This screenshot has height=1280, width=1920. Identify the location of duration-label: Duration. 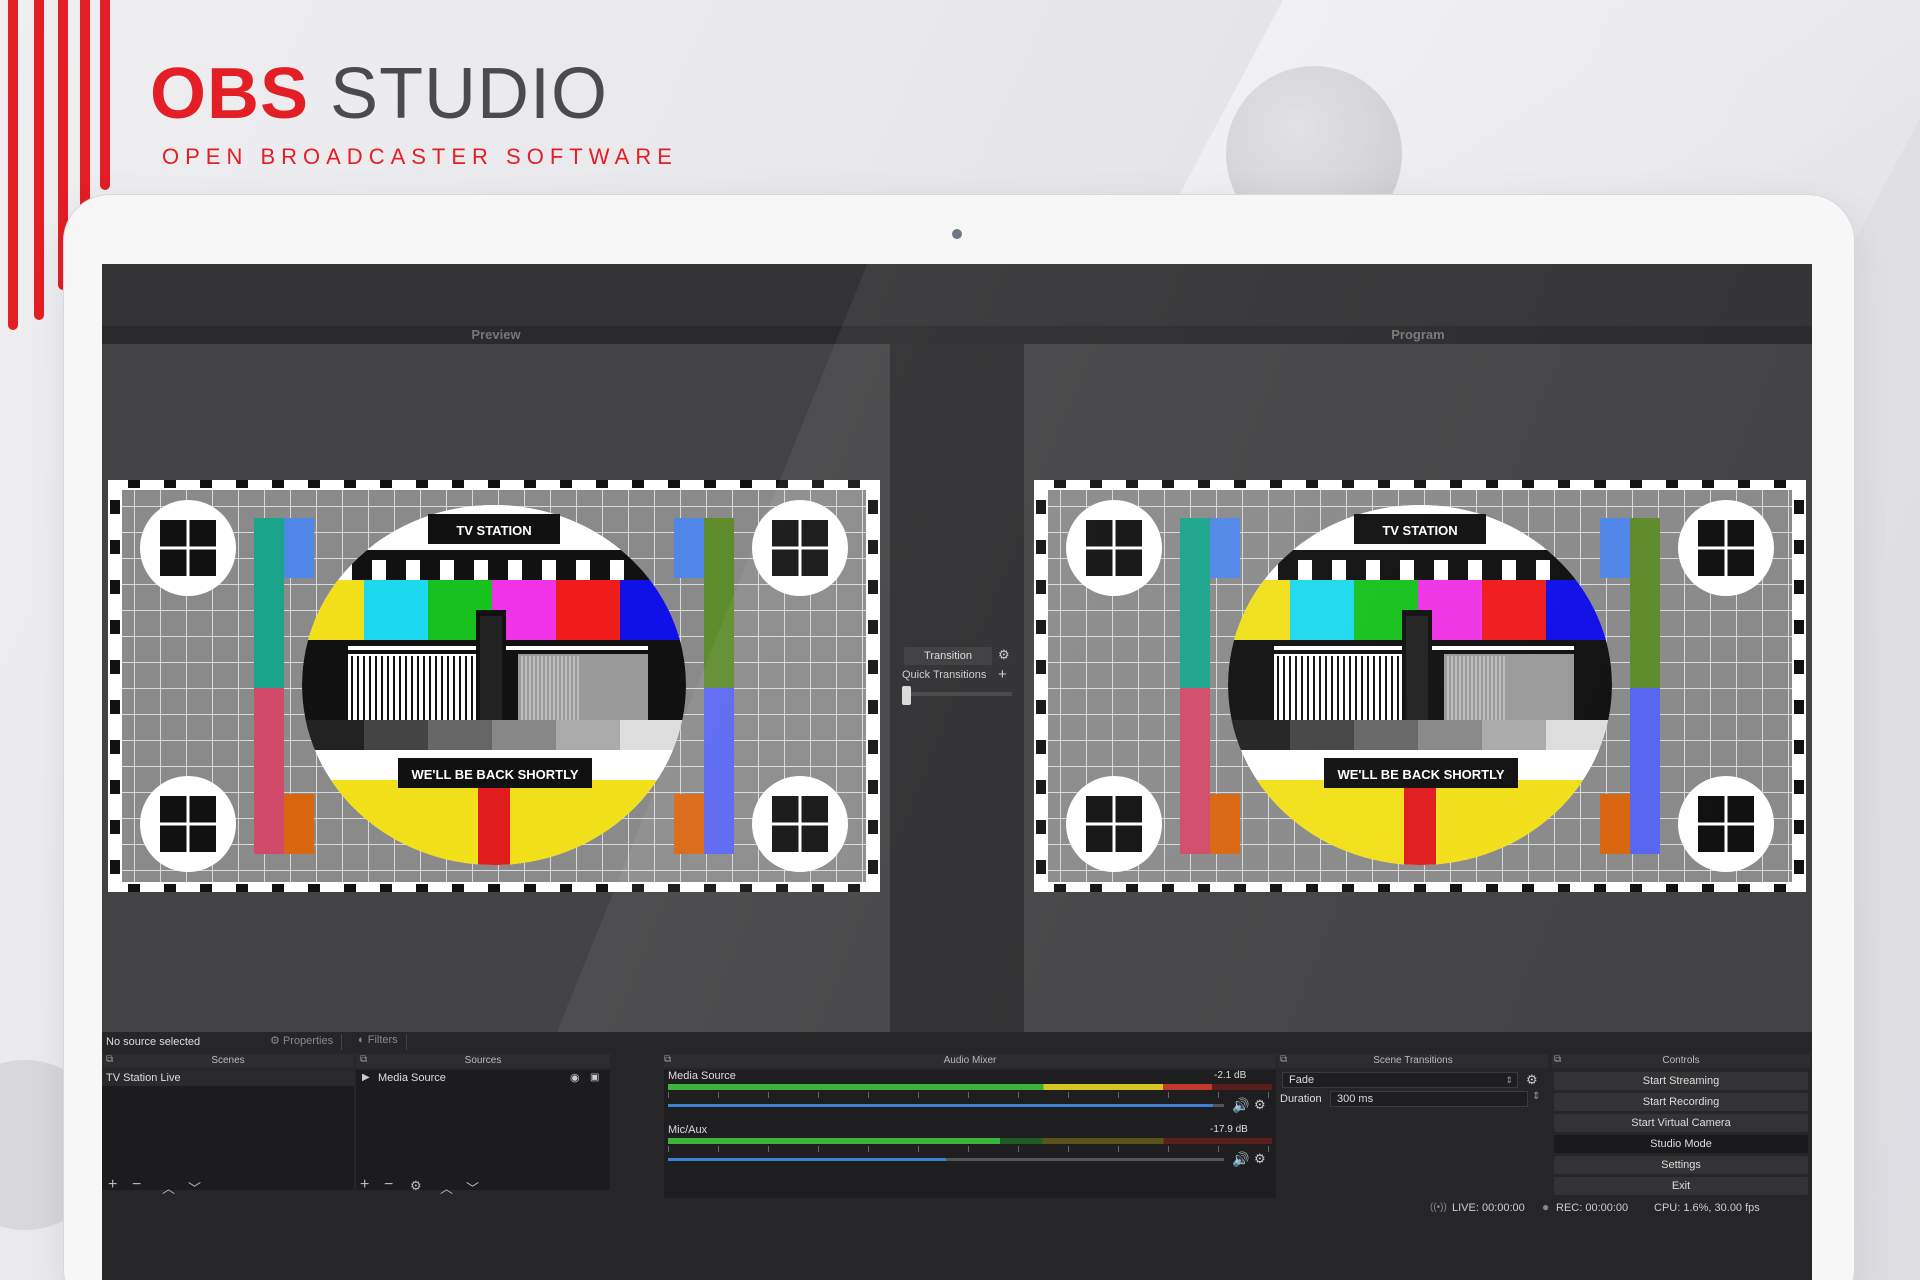
(1301, 1099).